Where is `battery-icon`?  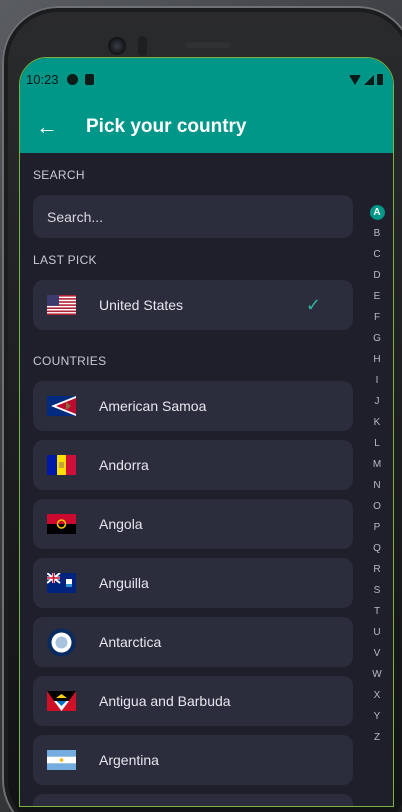
battery-icon is located at coordinates (380, 79).